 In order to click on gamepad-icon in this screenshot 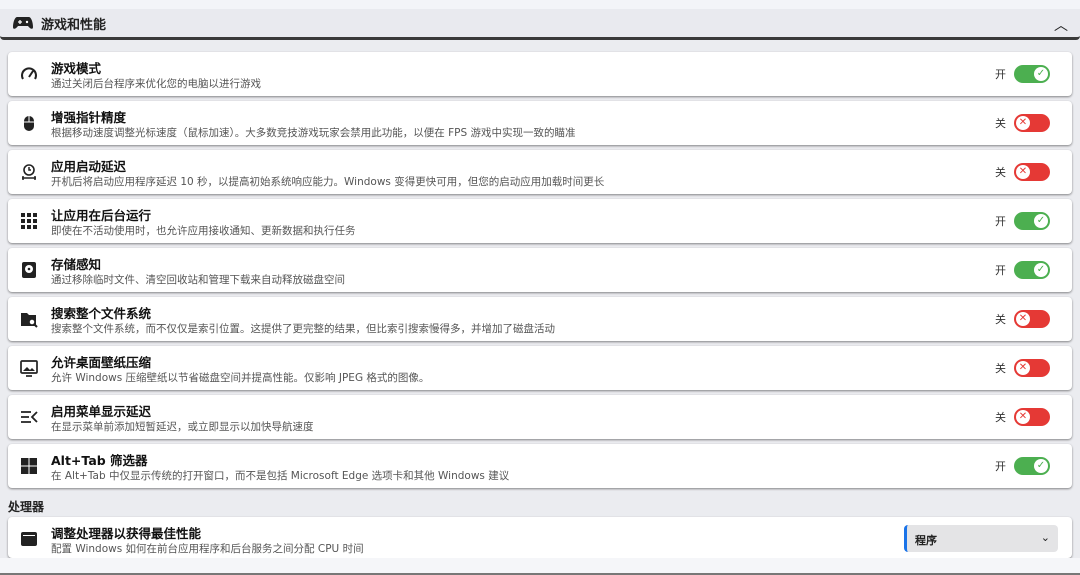, I will do `click(23, 23)`.